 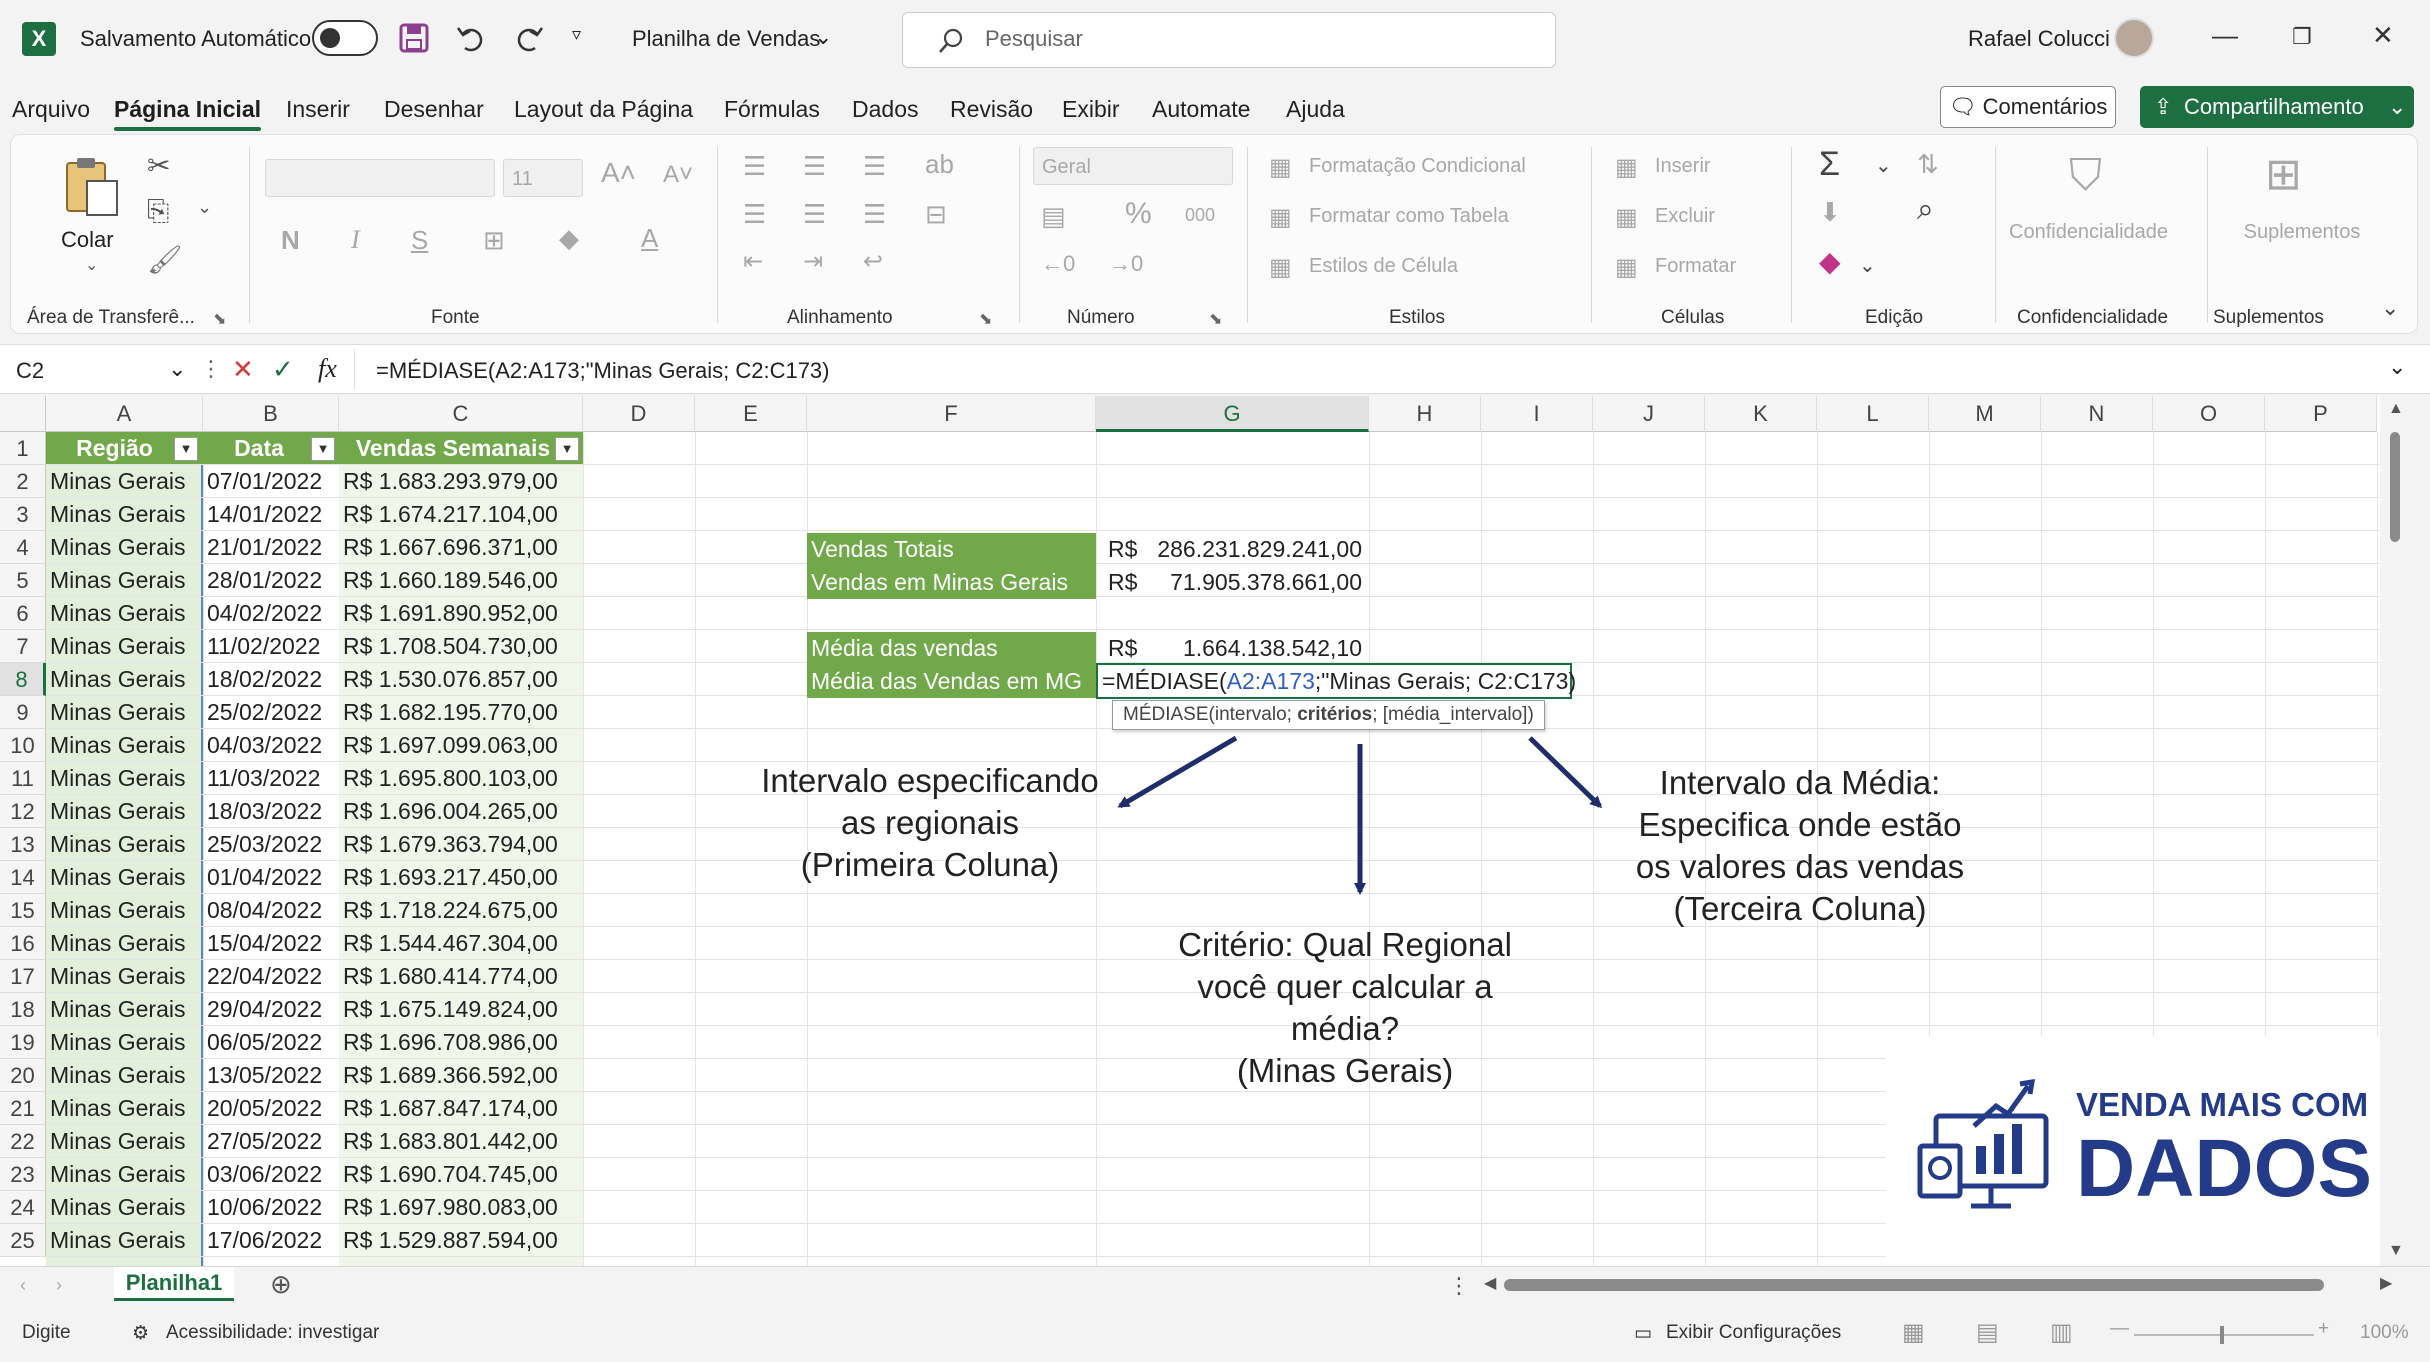 What do you see at coordinates (2039, 39) in the screenshot?
I see `user-name: Rafael Colucci` at bounding box center [2039, 39].